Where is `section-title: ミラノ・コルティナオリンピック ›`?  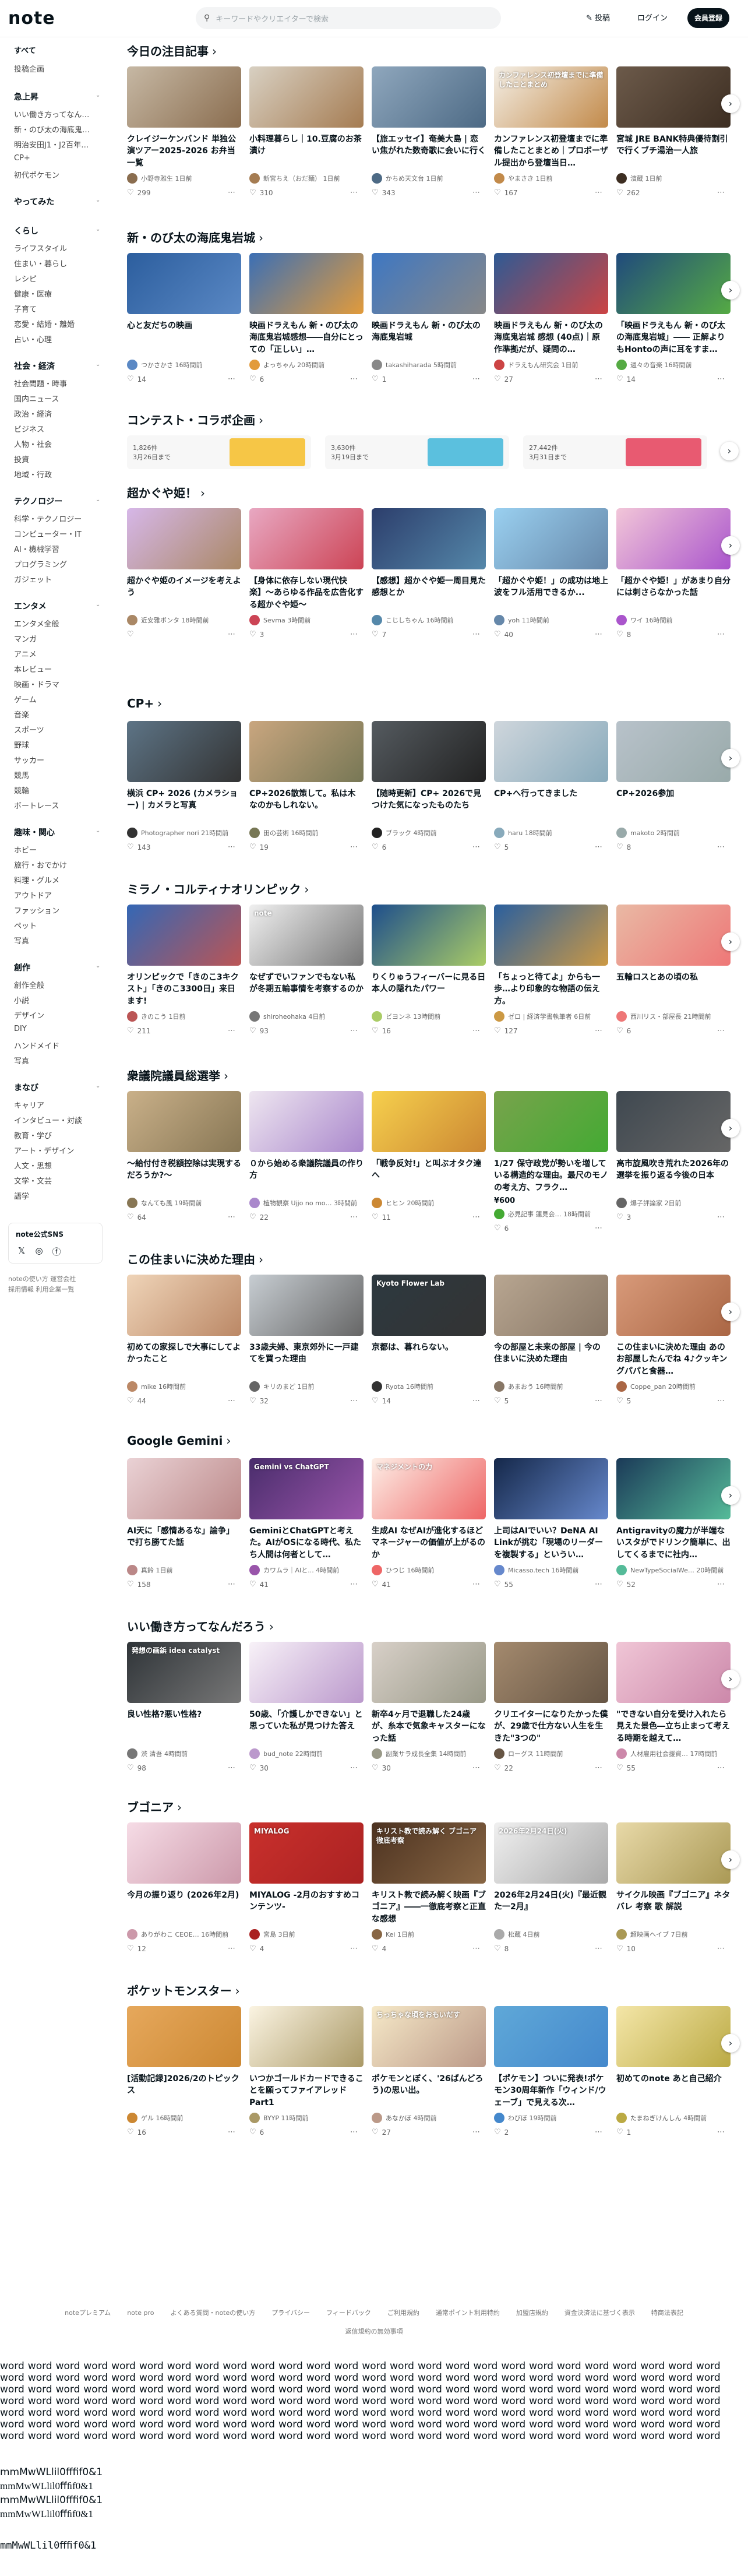
section-title: ミラノ・コルティナオリンピック › is located at coordinates (218, 889).